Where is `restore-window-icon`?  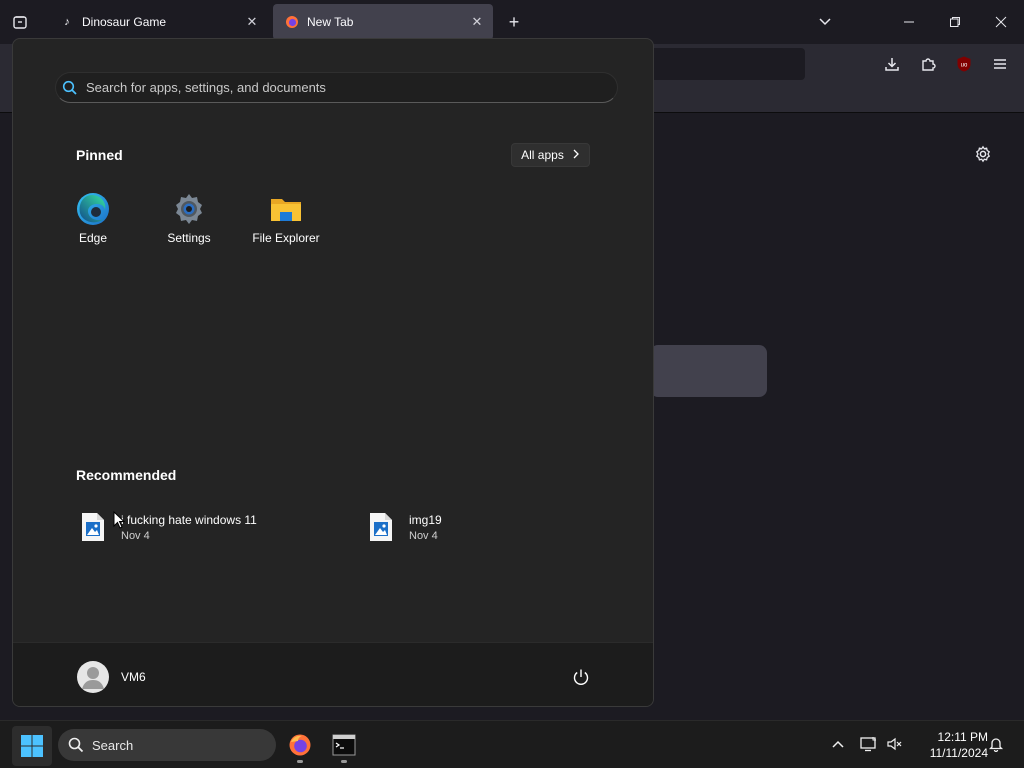 restore-window-icon is located at coordinates (955, 22).